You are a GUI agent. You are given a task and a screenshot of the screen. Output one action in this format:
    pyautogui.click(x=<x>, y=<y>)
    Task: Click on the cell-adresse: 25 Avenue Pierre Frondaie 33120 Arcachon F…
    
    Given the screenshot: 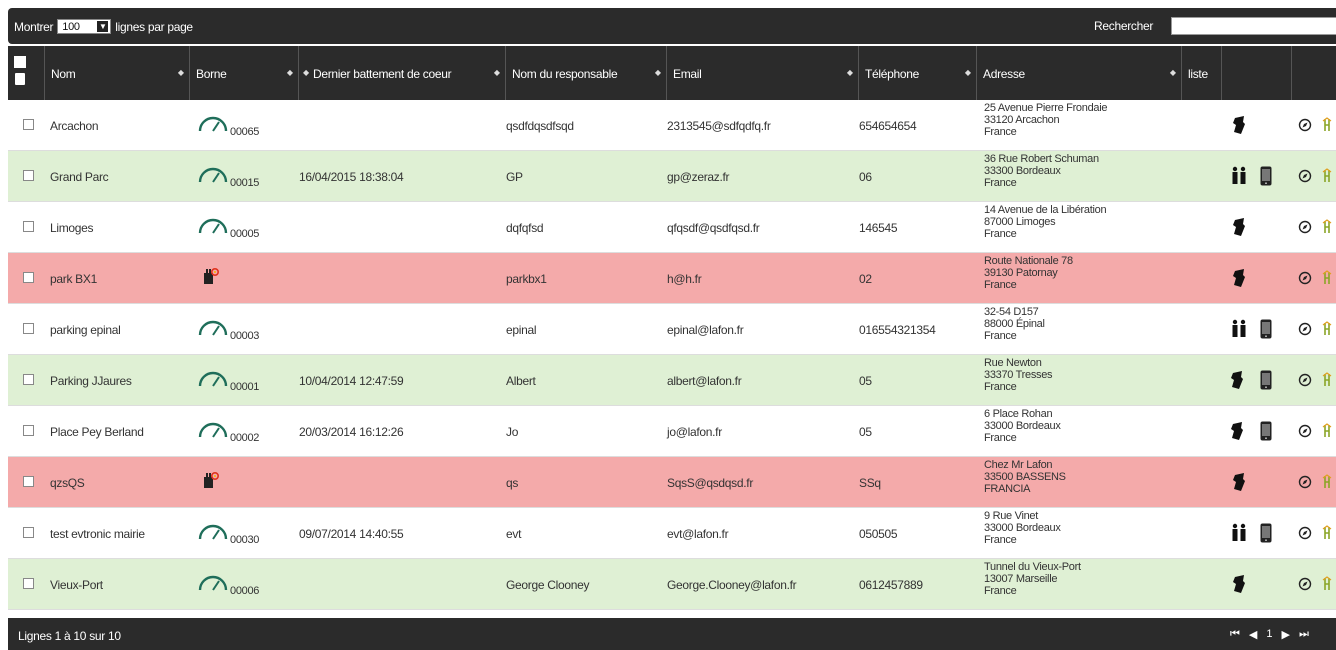 What is the action you would take?
    pyautogui.click(x=1045, y=120)
    